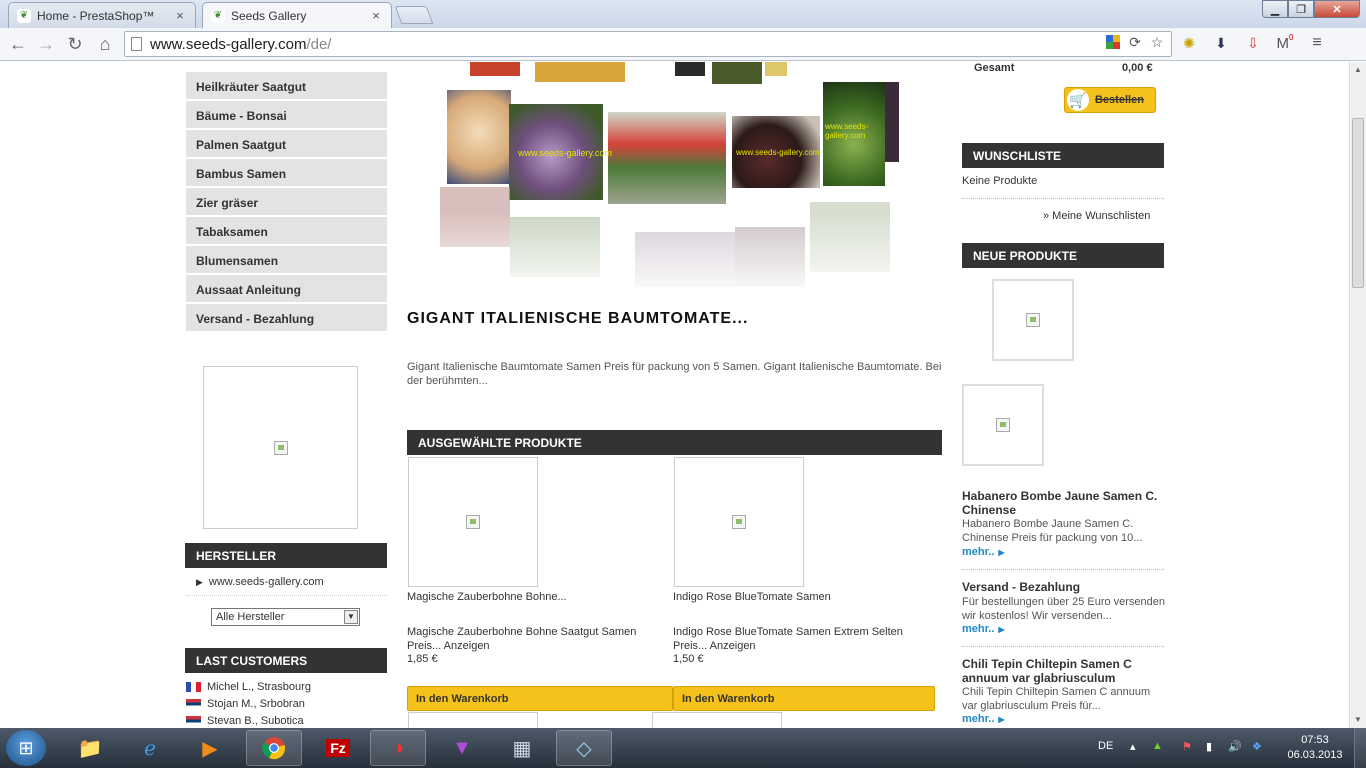 The width and height of the screenshot is (1366, 768). What do you see at coordinates (286, 202) in the screenshot?
I see `category-zier-graeser: Zier gräser` at bounding box center [286, 202].